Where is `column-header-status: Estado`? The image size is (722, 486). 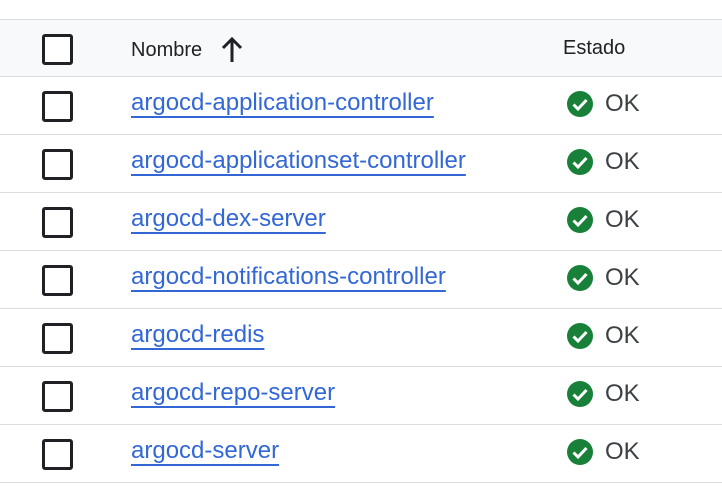
column-header-status: Estado is located at coordinates (594, 48).